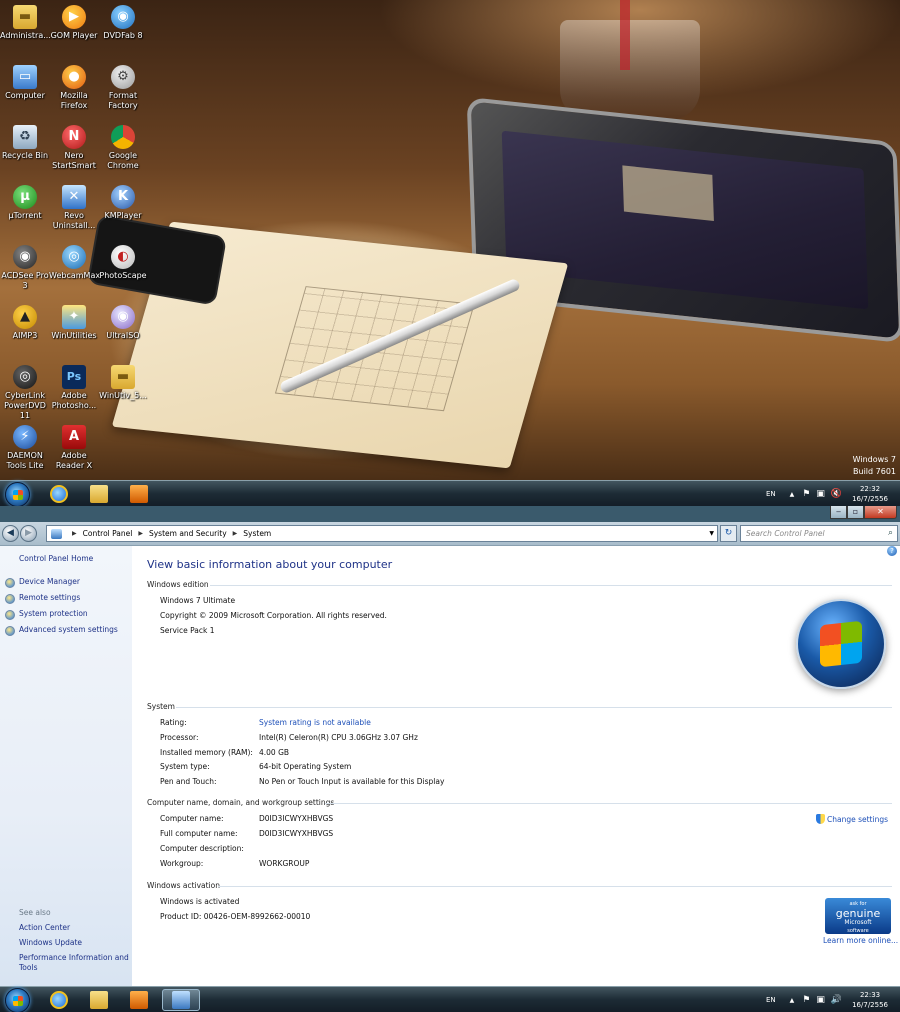  What do you see at coordinates (74, 86) in the screenshot?
I see `desktop-icon-firefox: ● Mozilla Firefox` at bounding box center [74, 86].